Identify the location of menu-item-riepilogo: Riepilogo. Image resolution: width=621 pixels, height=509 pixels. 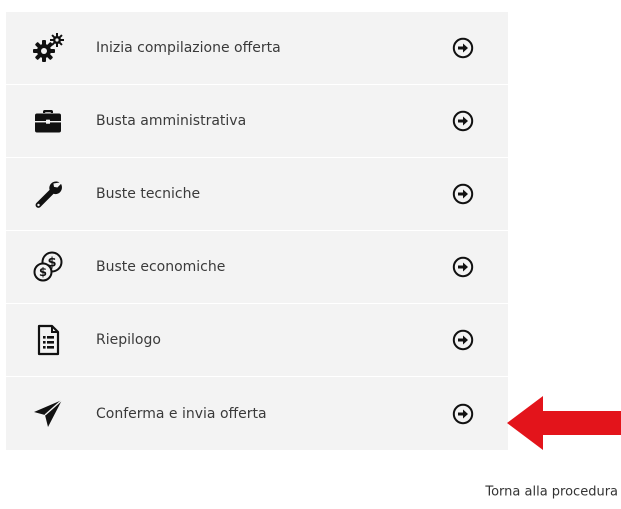
(257, 340).